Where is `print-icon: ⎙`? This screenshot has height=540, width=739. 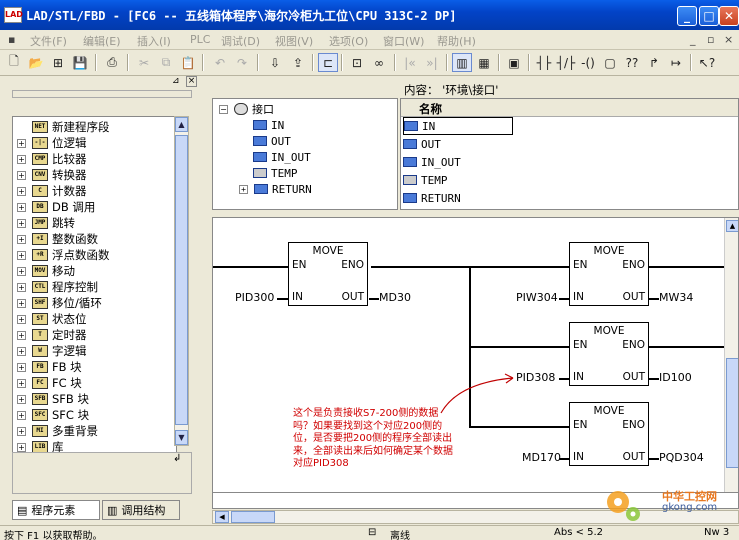 print-icon: ⎙ is located at coordinates (112, 62).